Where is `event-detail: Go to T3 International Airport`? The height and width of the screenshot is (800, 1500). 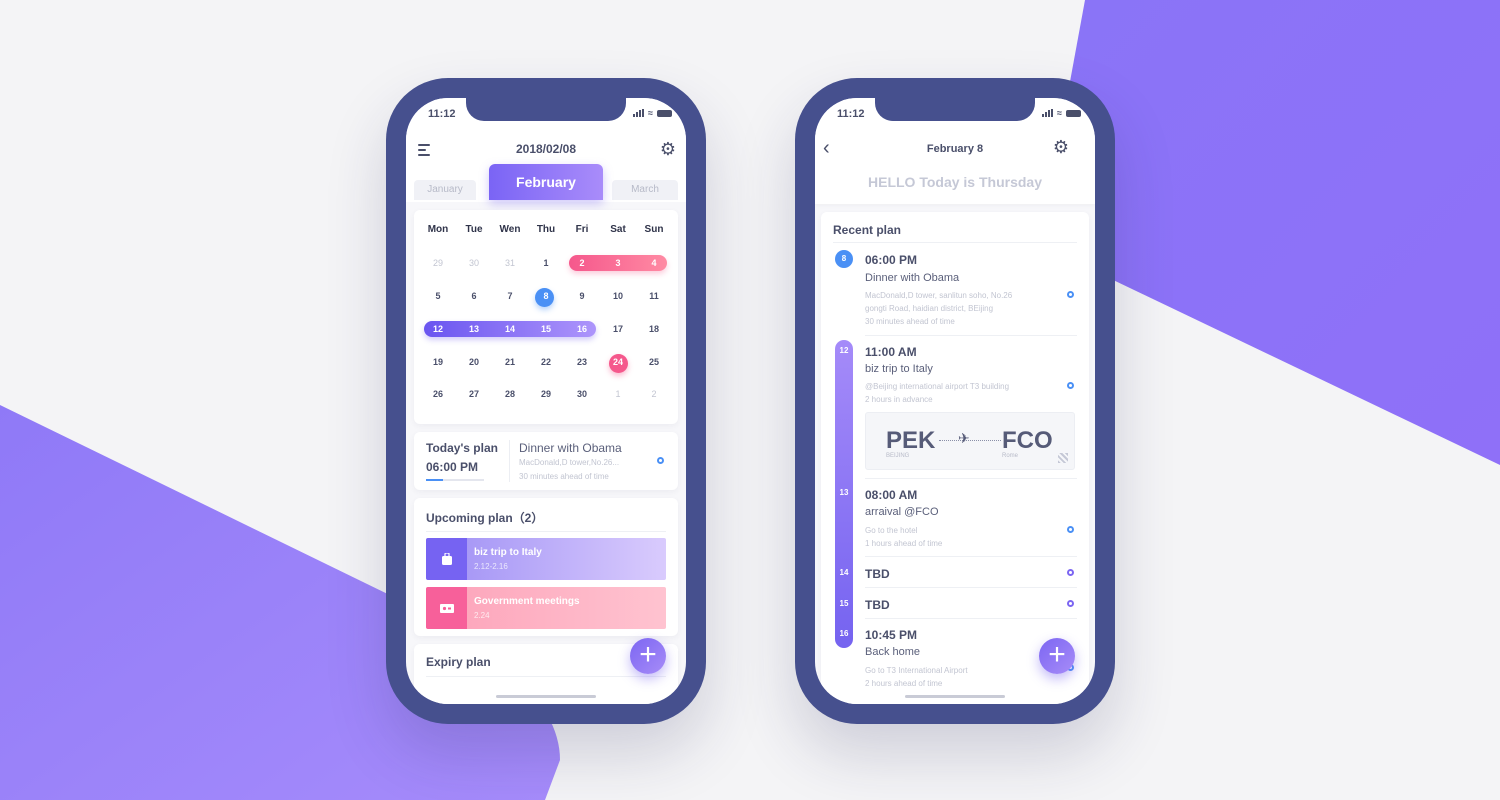 event-detail: Go to T3 International Airport is located at coordinates (916, 670).